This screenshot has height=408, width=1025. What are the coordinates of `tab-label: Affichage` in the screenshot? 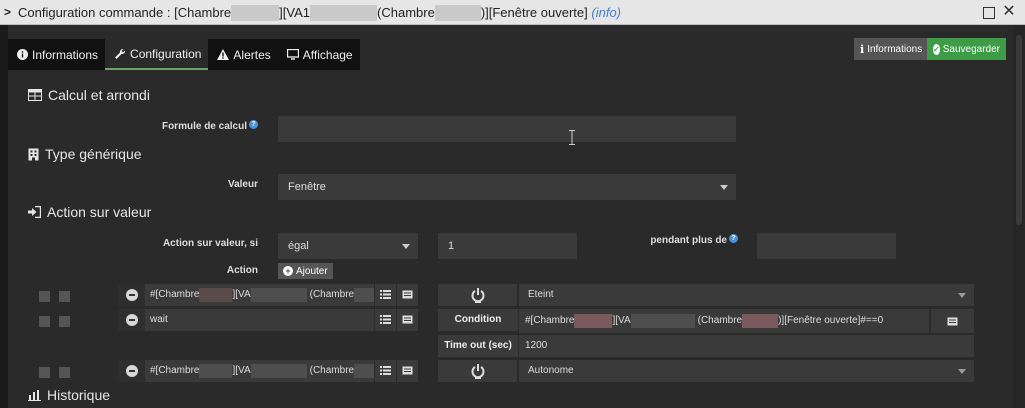 It's located at (327, 54).